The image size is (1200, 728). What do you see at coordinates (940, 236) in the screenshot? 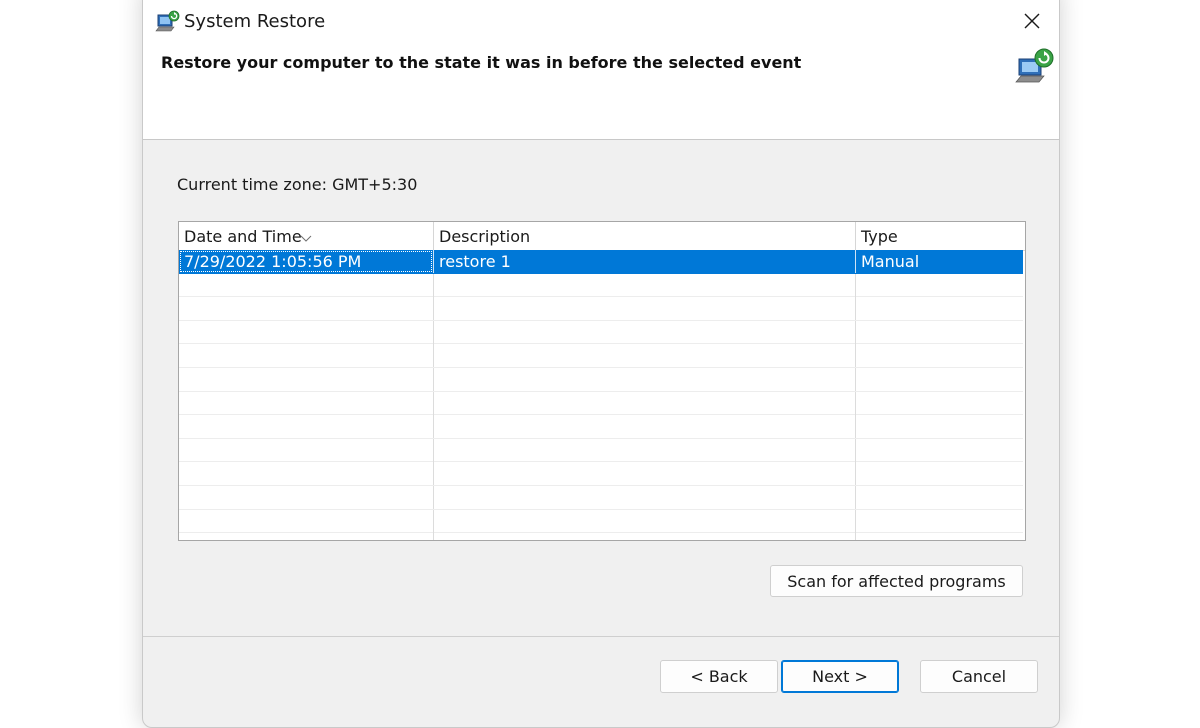
I see `column-header-type: Type` at bounding box center [940, 236].